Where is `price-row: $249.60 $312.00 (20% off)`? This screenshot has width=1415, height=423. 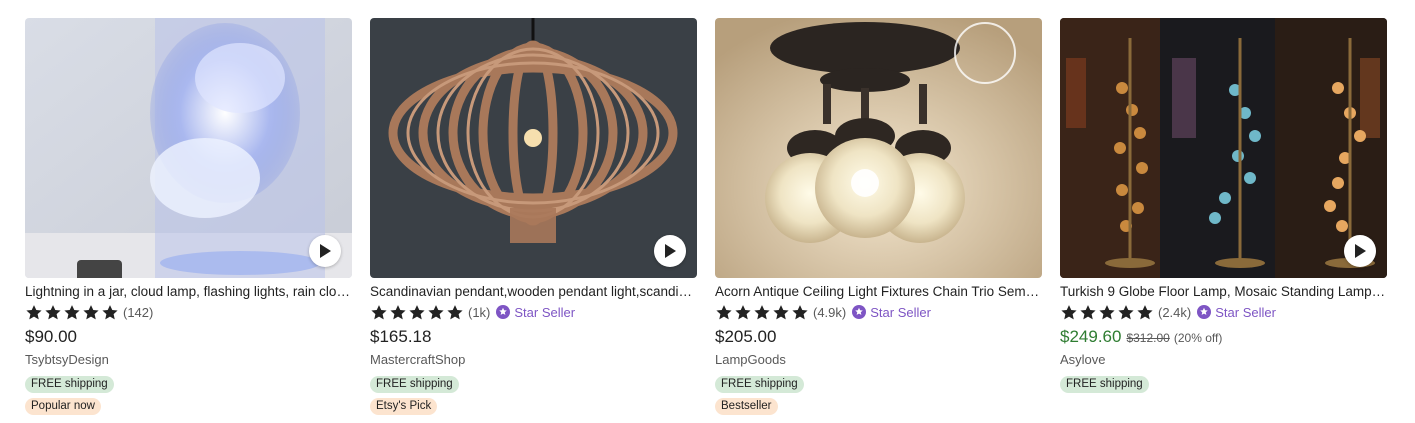
price-row: $249.60 $312.00 (20% off) is located at coordinates (1223, 337).